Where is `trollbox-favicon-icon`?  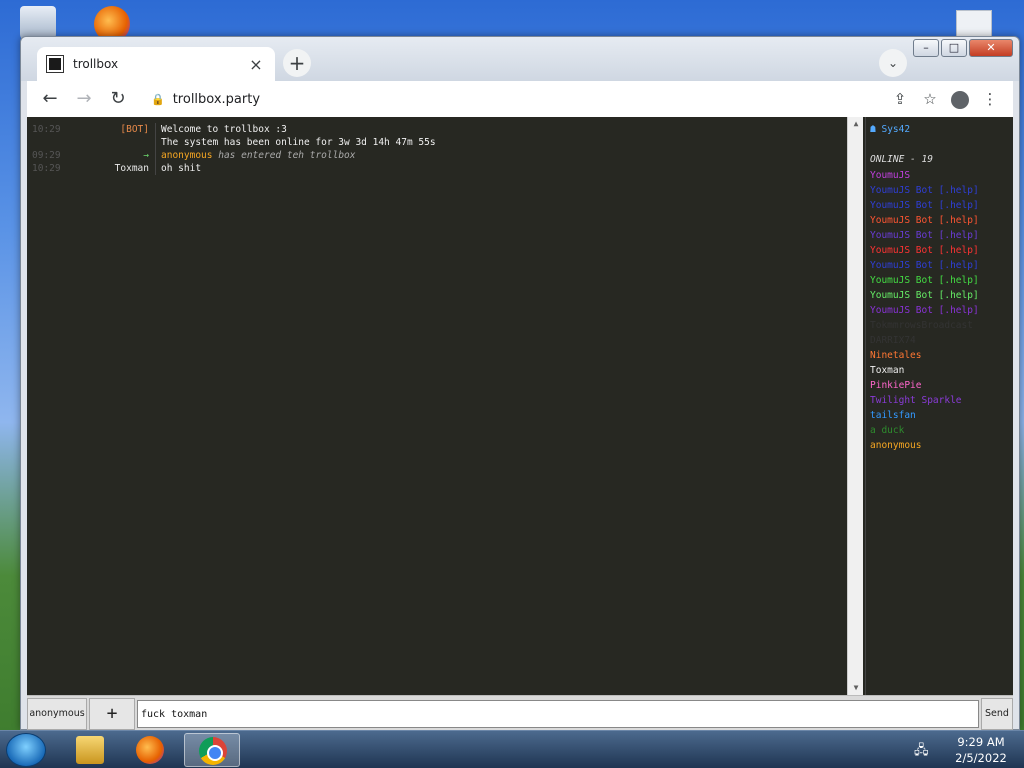
trollbox-favicon-icon is located at coordinates (55, 64).